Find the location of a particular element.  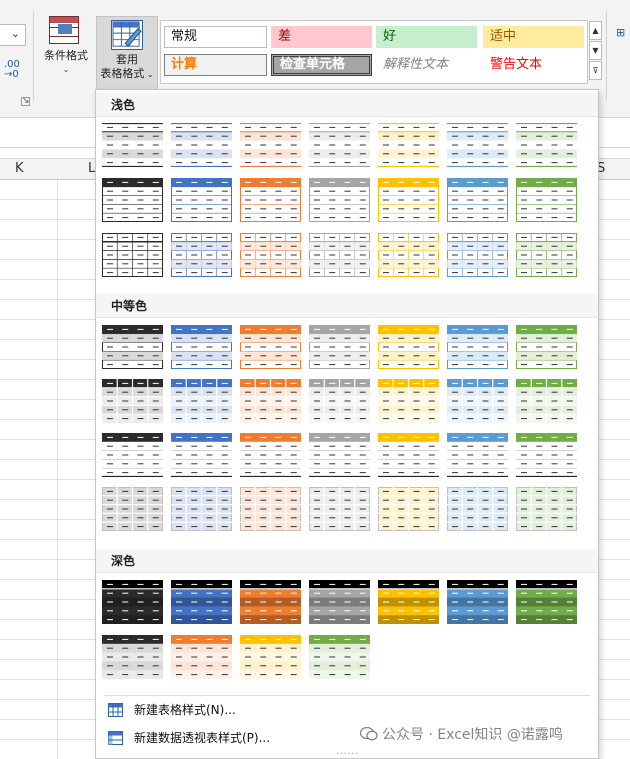

cell-style-explanatory: 解释性文本 is located at coordinates (426, 65).